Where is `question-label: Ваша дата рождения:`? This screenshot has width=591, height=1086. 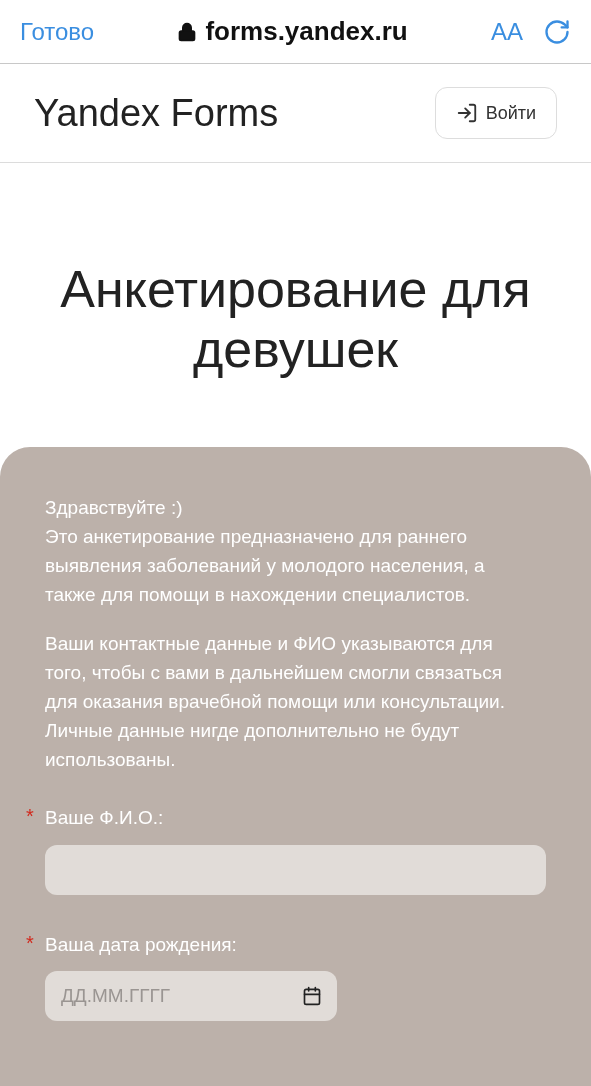
question-label: Ваша дата рождения: is located at coordinates (141, 944).